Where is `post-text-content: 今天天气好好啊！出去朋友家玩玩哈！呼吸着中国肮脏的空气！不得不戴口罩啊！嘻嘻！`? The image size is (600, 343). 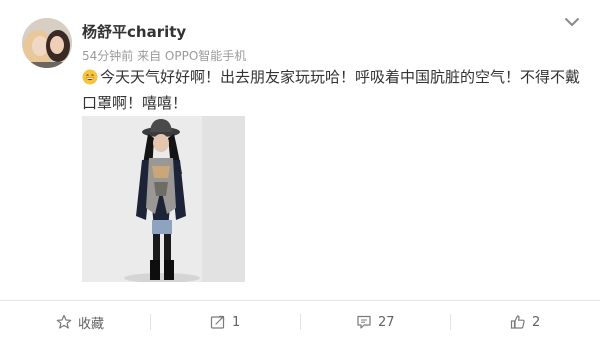
post-text-content: 今天天气好好啊！出去朋友家玩玩哈！呼吸着中国肮脏的空气！不得不戴口罩啊！嘻嘻！ is located at coordinates (331, 90).